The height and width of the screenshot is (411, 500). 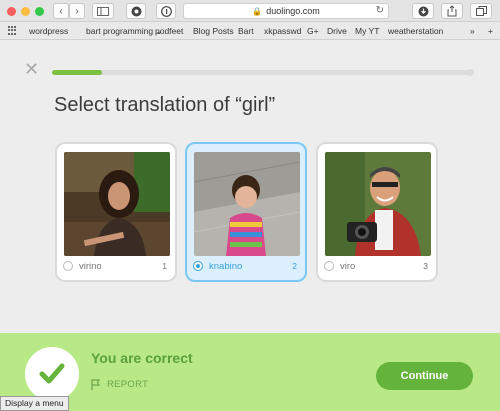 I want to click on choice-word: knabino, so click(x=226, y=266).